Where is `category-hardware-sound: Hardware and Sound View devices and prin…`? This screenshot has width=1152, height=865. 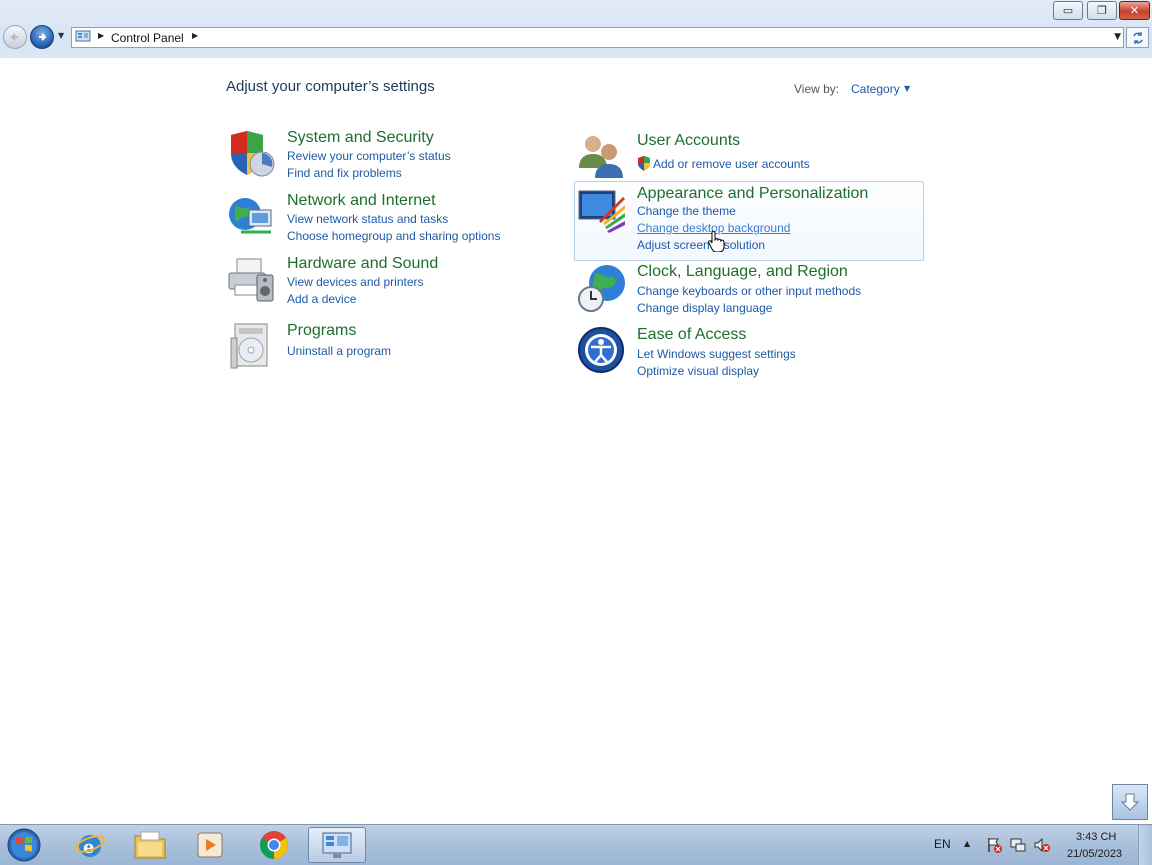 category-hardware-sound: Hardware and Sound View devices and prin… is located at coordinates (387, 281).